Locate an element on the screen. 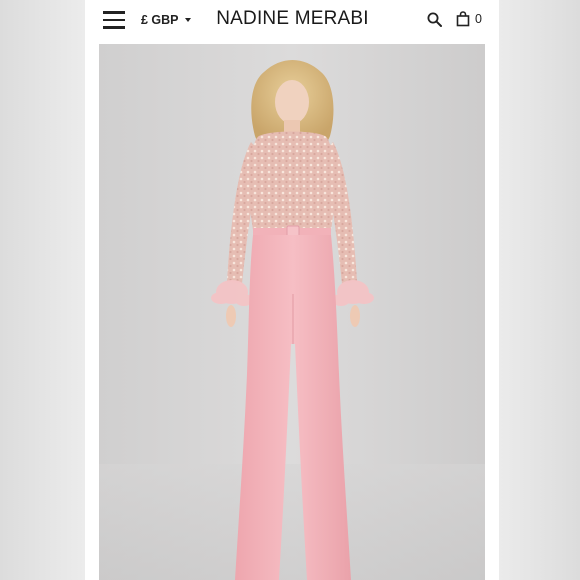 The width and height of the screenshot is (580, 580). bag-count: 0 is located at coordinates (478, 19).